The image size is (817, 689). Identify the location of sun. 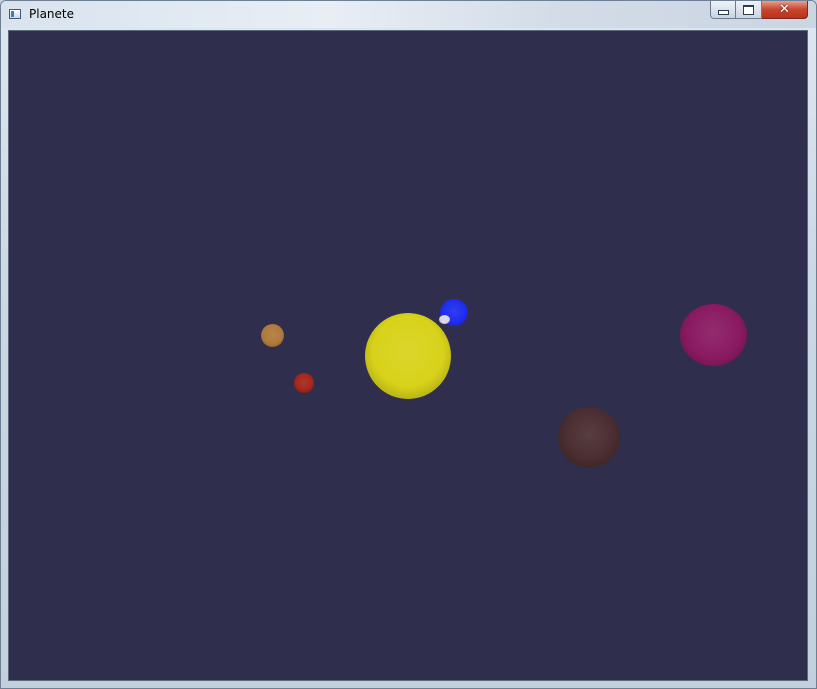
(408, 356).